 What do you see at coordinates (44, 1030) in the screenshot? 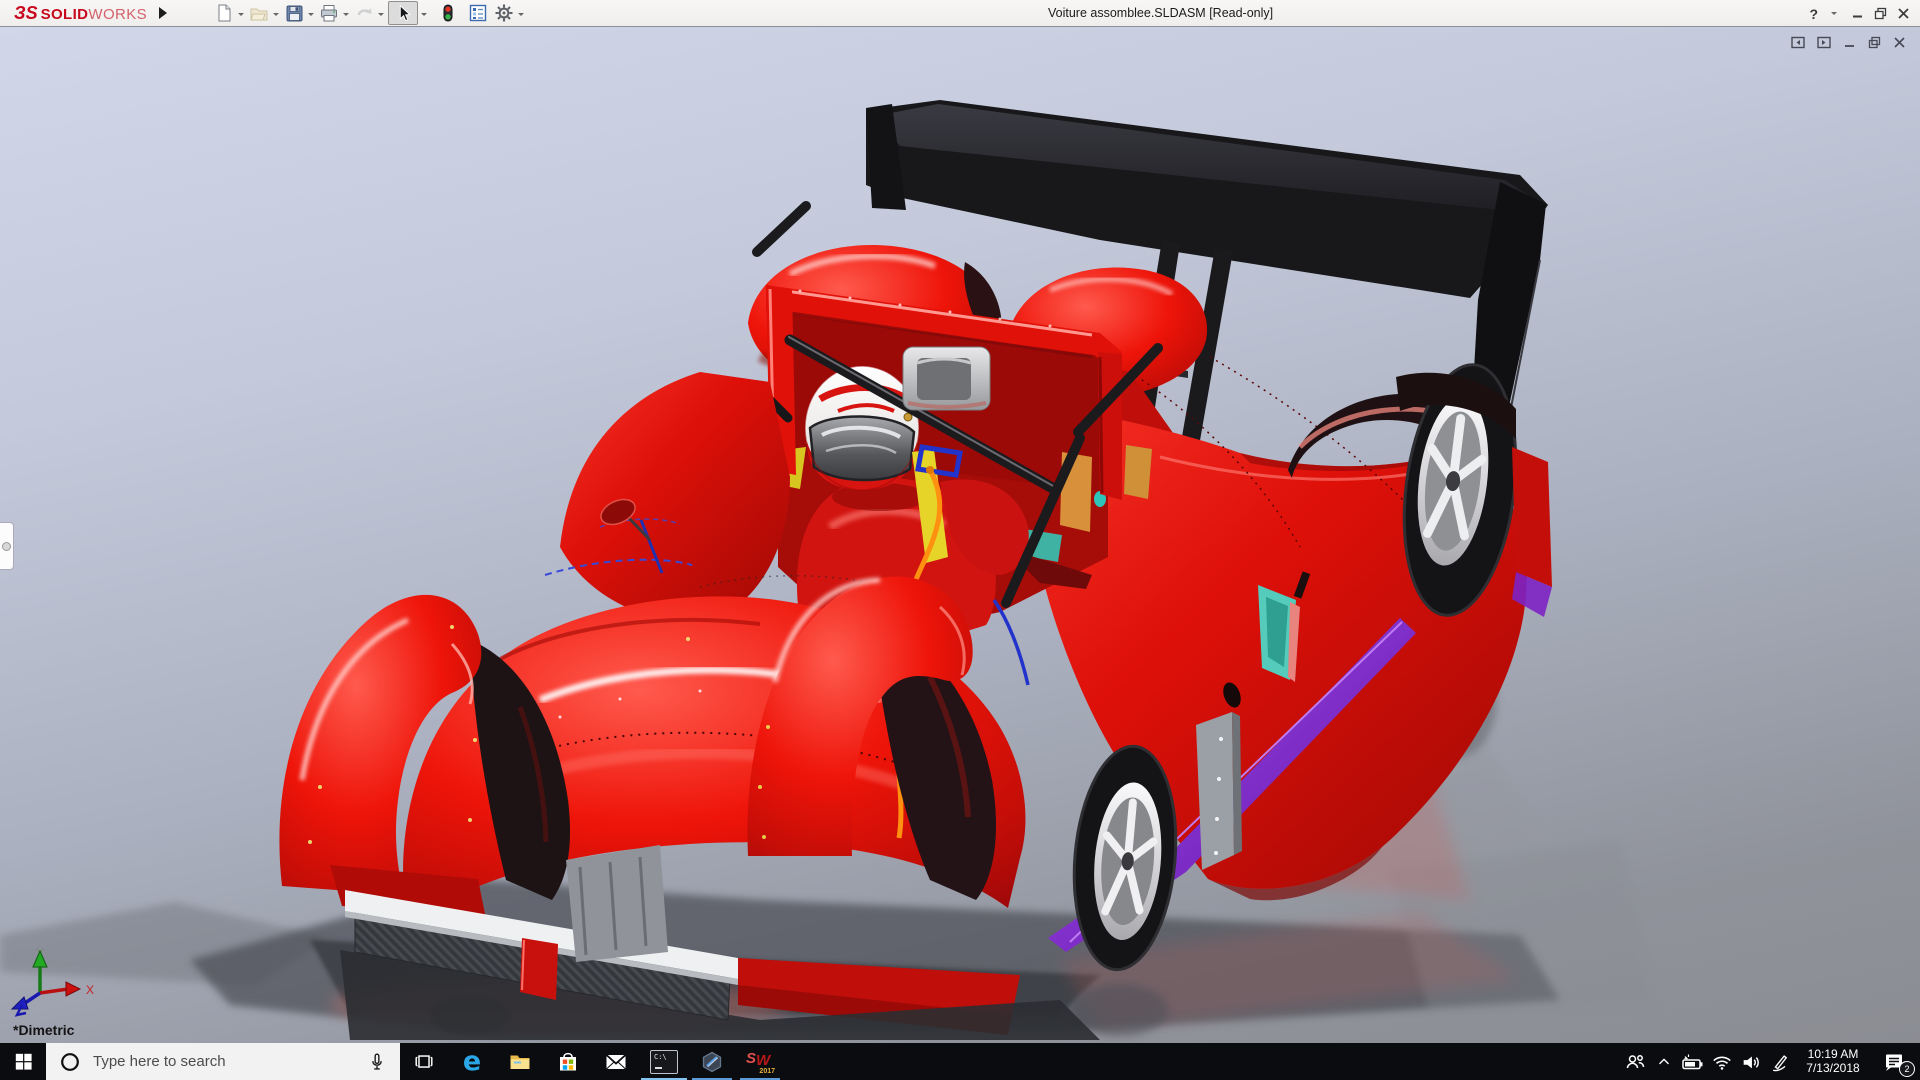
I see `view-orientation-label: *Dimetric` at bounding box center [44, 1030].